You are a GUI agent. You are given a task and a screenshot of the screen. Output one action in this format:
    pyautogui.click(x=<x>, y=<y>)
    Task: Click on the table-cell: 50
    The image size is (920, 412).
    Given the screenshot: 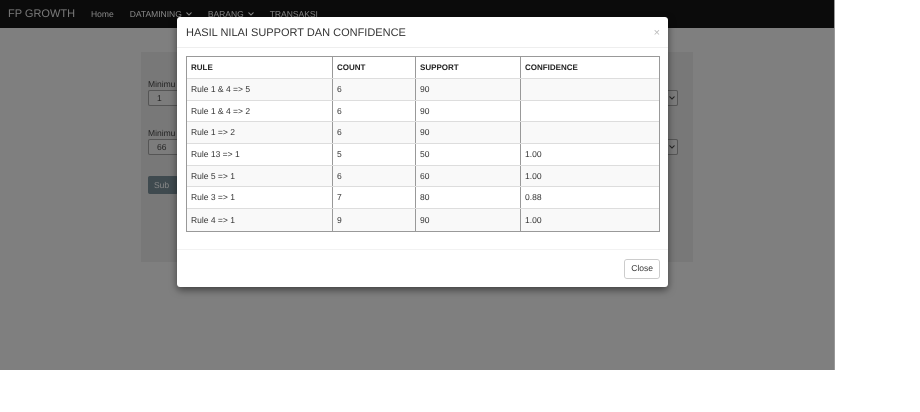 What is the action you would take?
    pyautogui.click(x=425, y=154)
    